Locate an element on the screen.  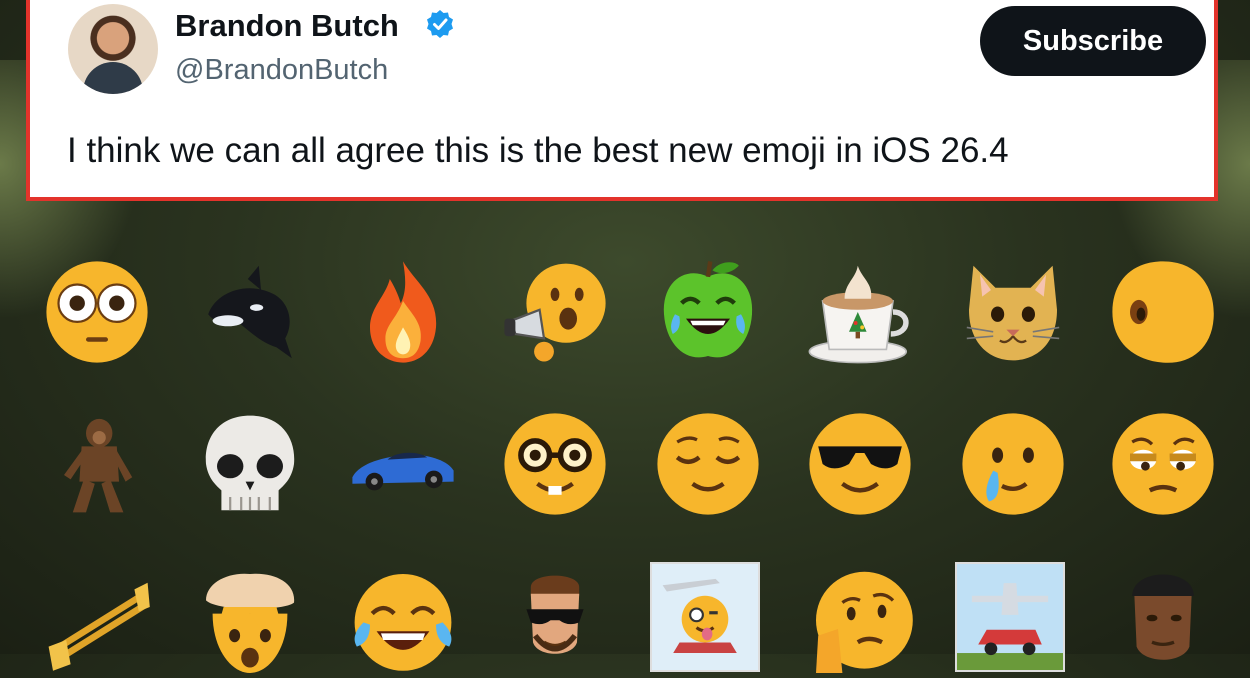
crying-laughing-apple-icon is located at coordinates (708, 312).